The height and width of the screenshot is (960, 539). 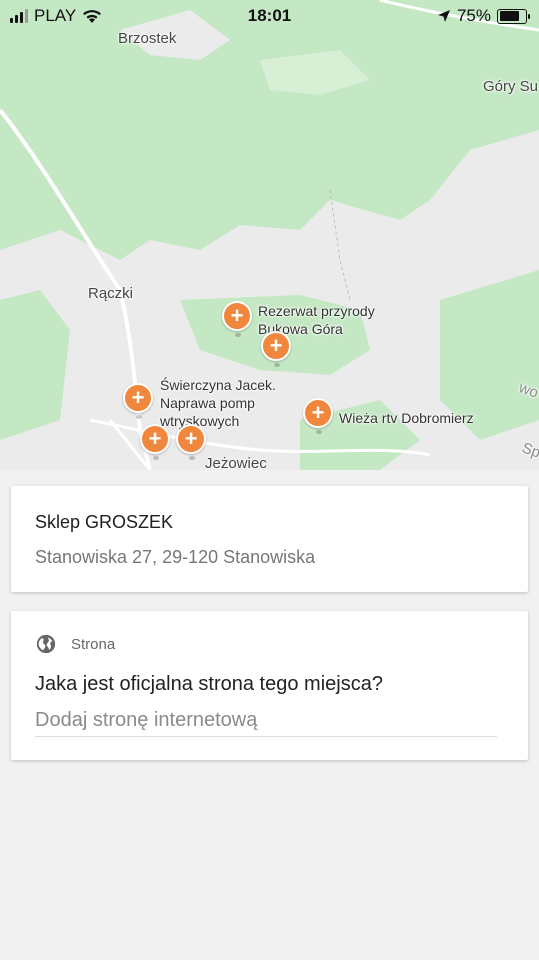 I want to click on poi-pin-2: +, so click(x=276, y=349).